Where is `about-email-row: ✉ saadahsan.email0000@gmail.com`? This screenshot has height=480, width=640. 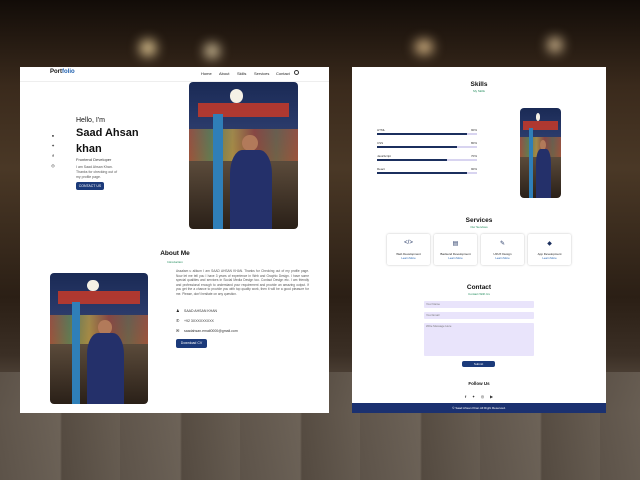 about-email-row: ✉ saadahsan.email0000@gmail.com is located at coordinates (207, 330).